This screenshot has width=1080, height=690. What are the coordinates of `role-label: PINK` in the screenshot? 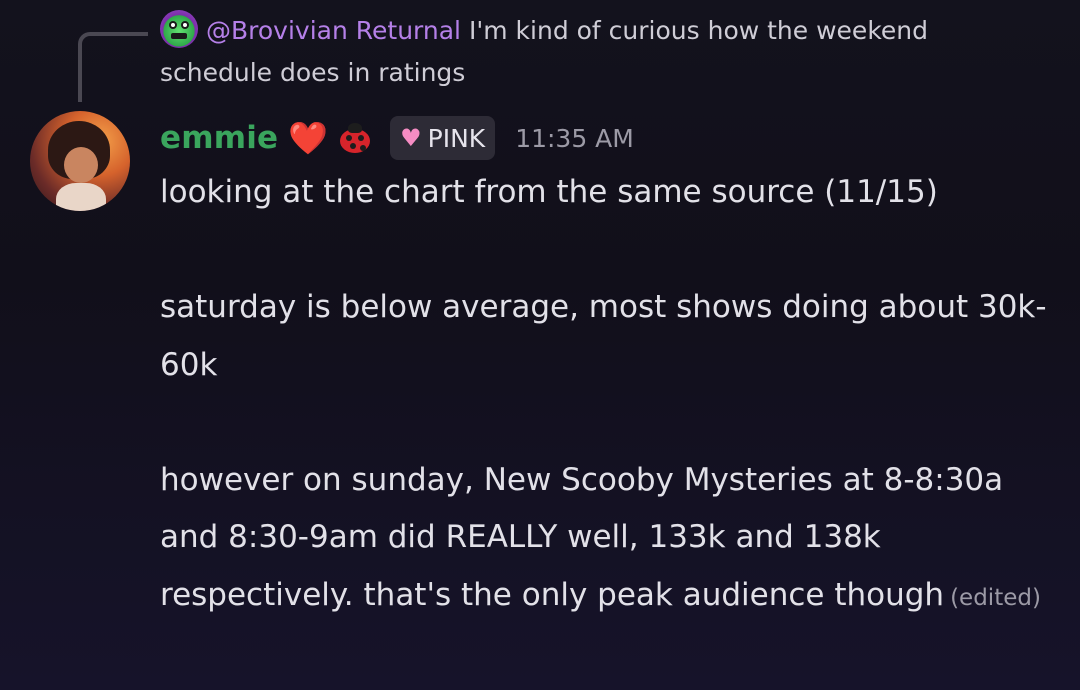 It's located at (456, 138).